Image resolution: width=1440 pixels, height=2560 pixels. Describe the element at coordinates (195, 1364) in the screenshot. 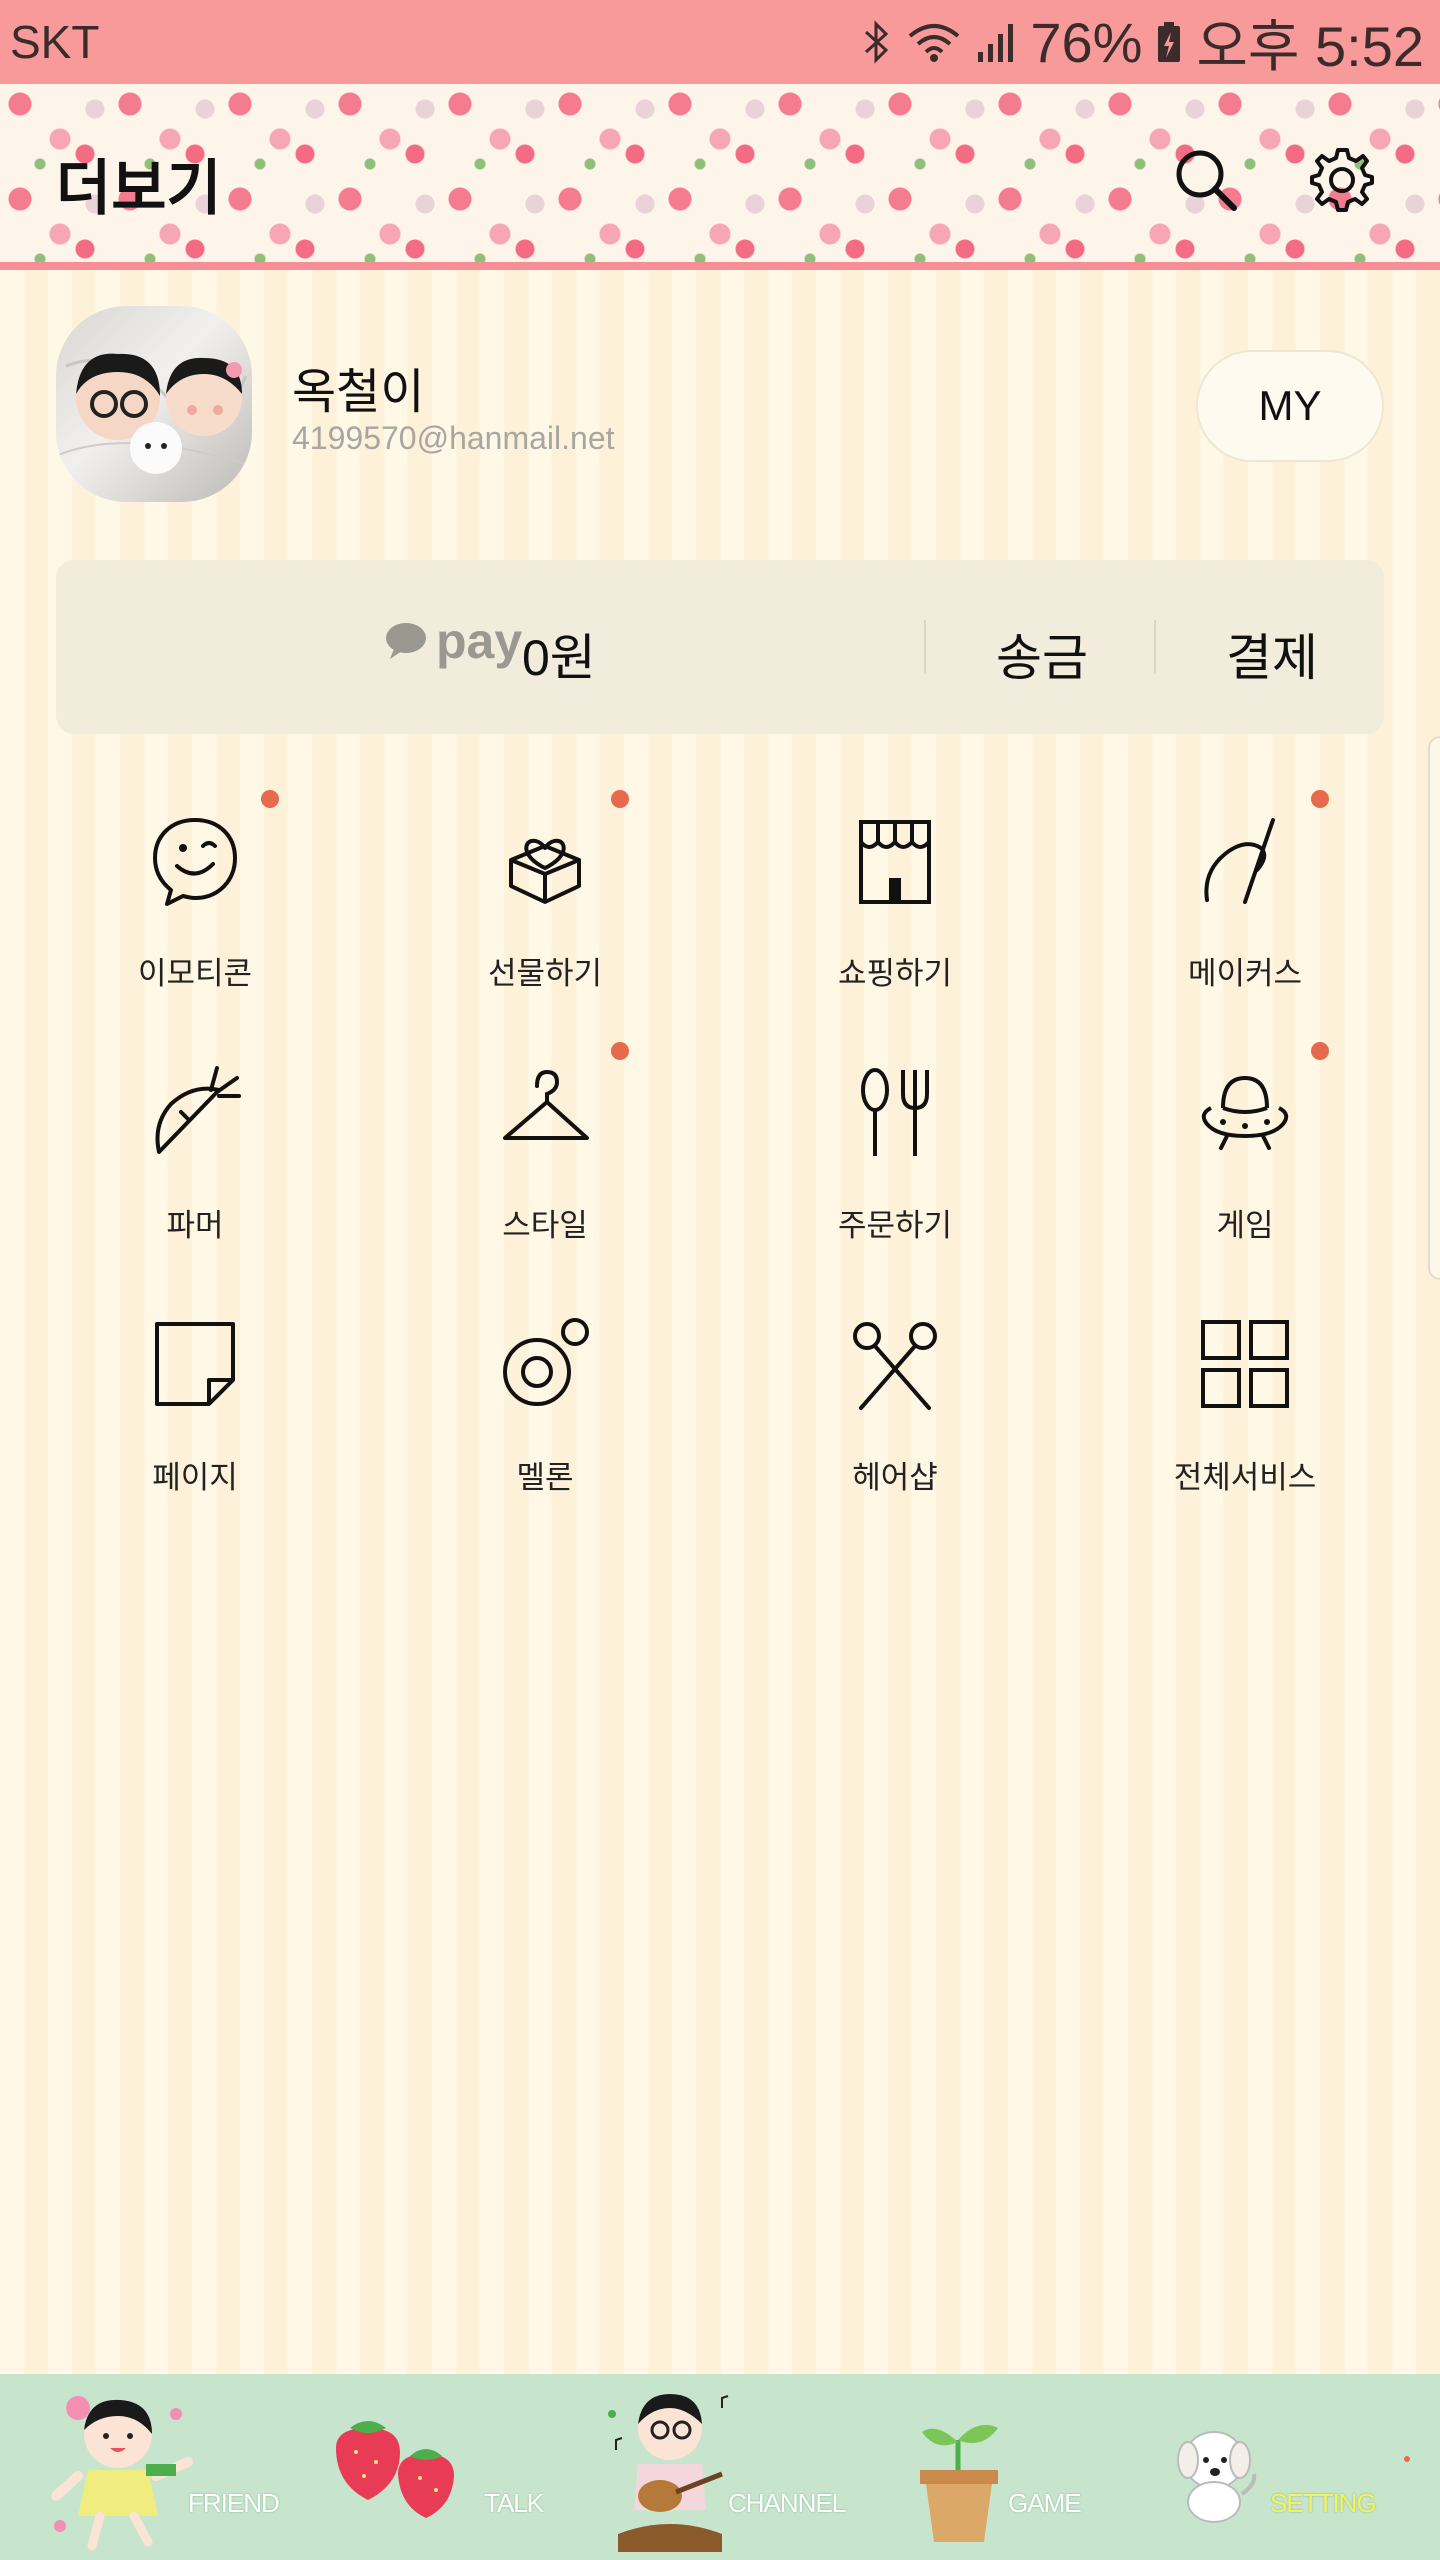

I see `page-icon` at that location.